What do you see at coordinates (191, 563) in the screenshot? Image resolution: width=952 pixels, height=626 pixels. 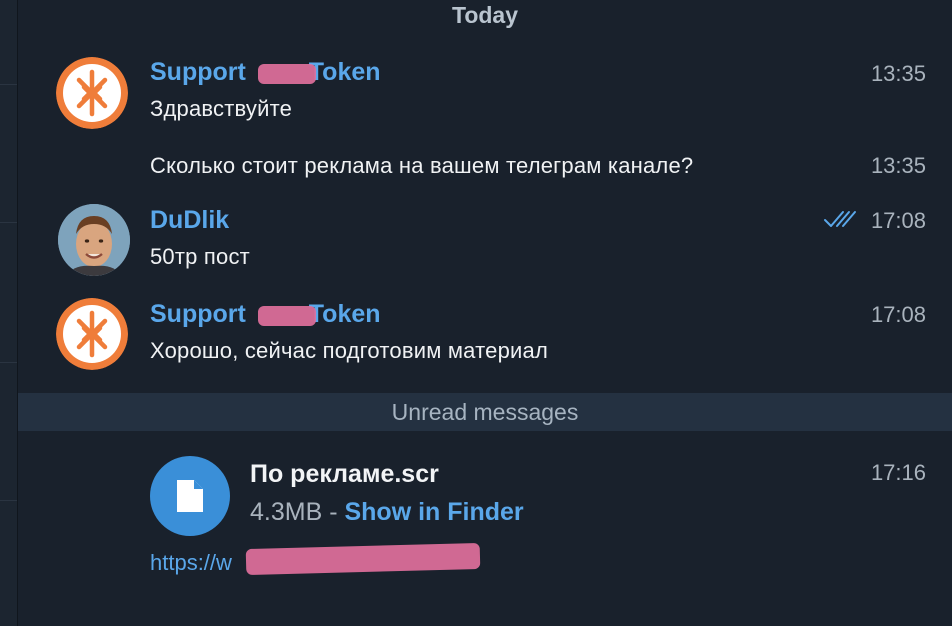 I see `message-link: https://w` at bounding box center [191, 563].